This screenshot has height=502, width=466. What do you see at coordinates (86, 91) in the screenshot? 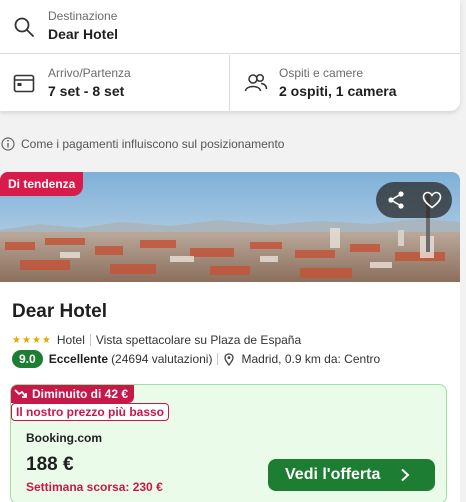
I see `dates-value: 7 set - 8 set` at bounding box center [86, 91].